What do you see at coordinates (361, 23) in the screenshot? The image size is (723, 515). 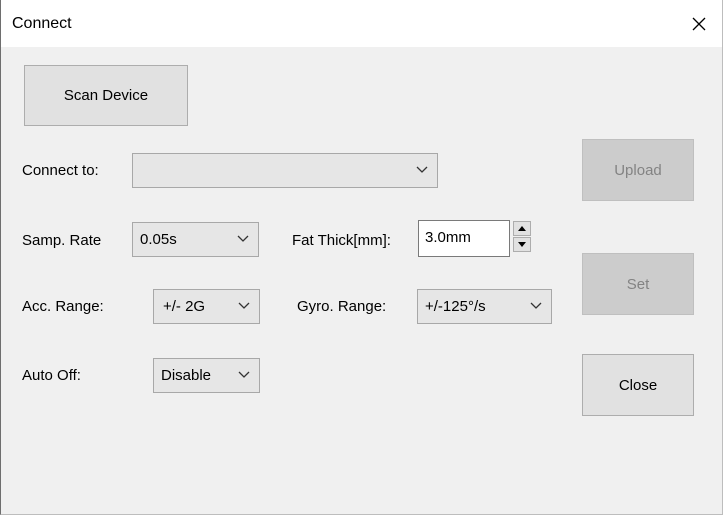 I see `title-bar: Connect` at bounding box center [361, 23].